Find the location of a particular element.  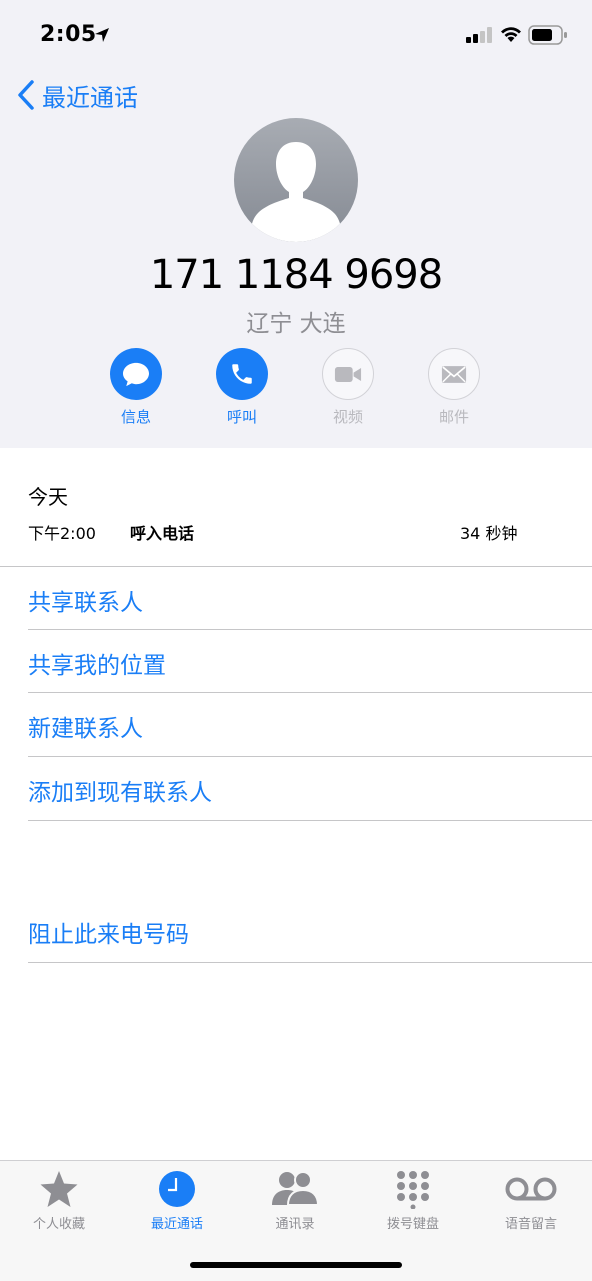

call-action: 呼叫 is located at coordinates (242, 387).